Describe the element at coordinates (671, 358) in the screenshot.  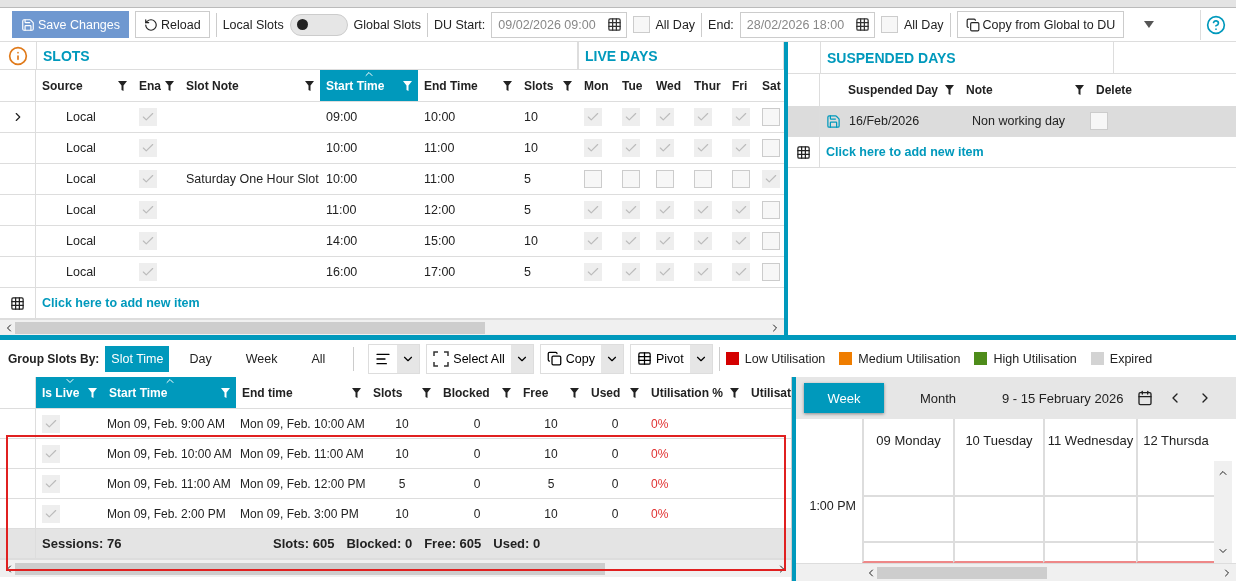
I see `pivot-button: Pivot` at that location.